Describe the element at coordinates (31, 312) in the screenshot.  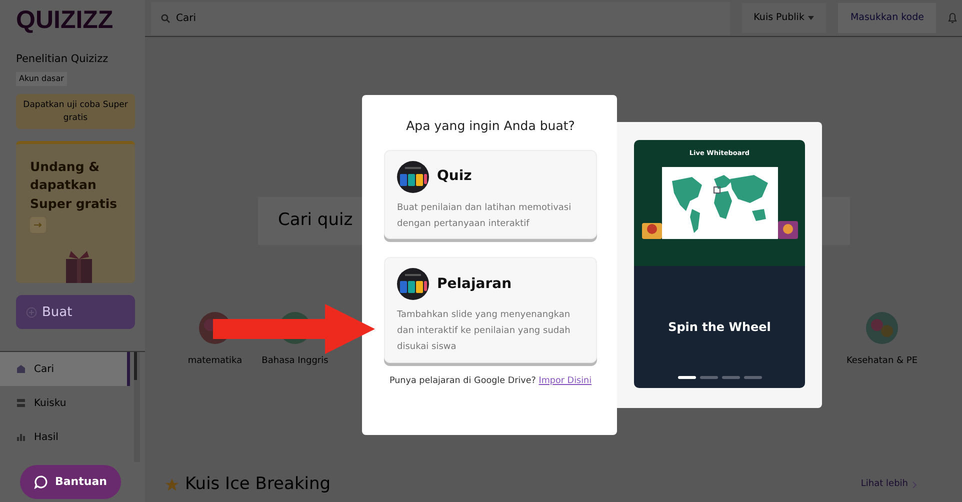
I see `plus-circle-icon` at that location.